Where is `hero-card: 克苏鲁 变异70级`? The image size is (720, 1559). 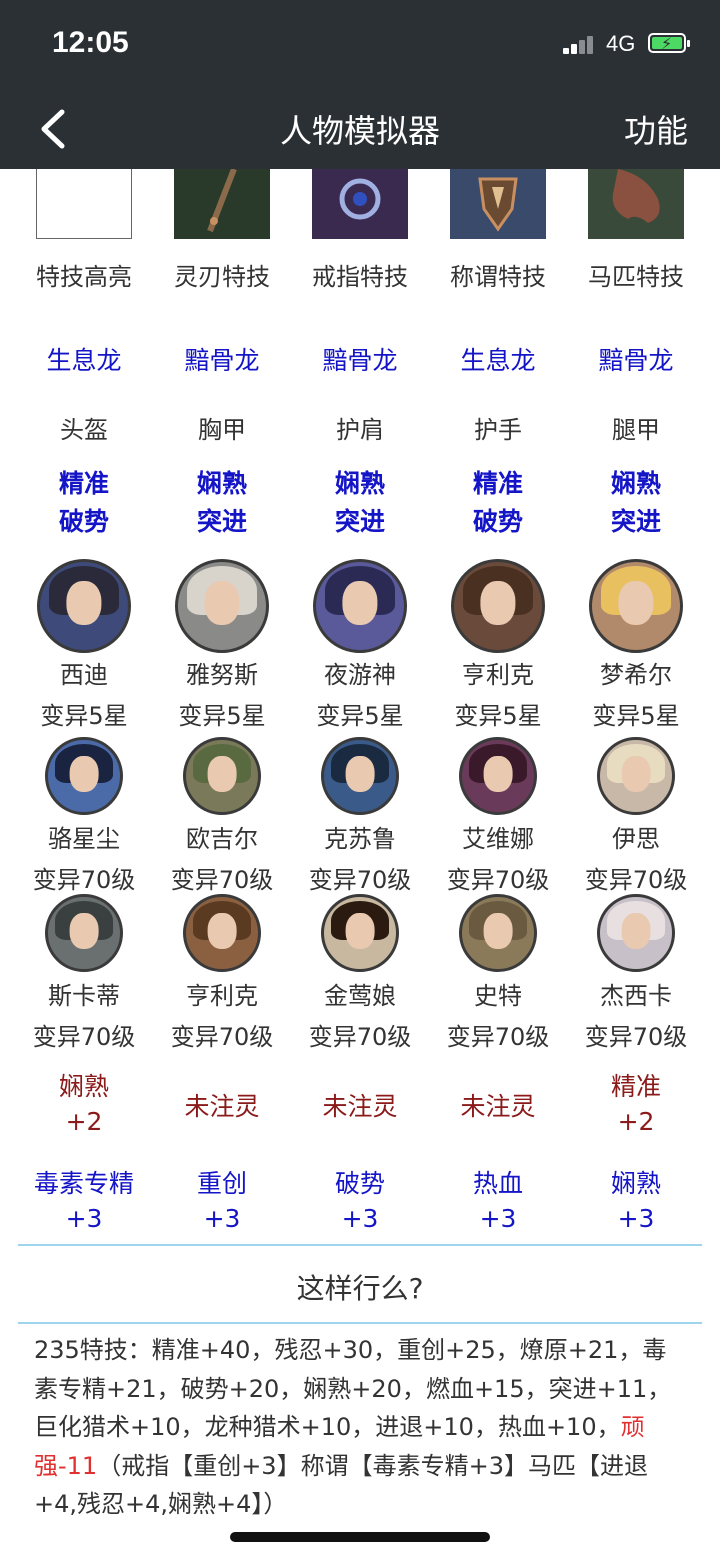 hero-card: 克苏鲁 变异70级 is located at coordinates (360, 816).